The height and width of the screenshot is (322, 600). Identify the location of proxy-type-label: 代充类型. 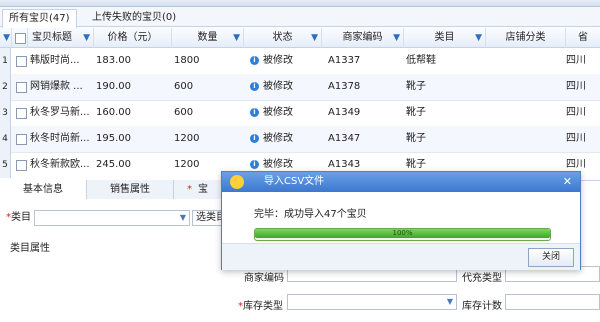
(482, 278).